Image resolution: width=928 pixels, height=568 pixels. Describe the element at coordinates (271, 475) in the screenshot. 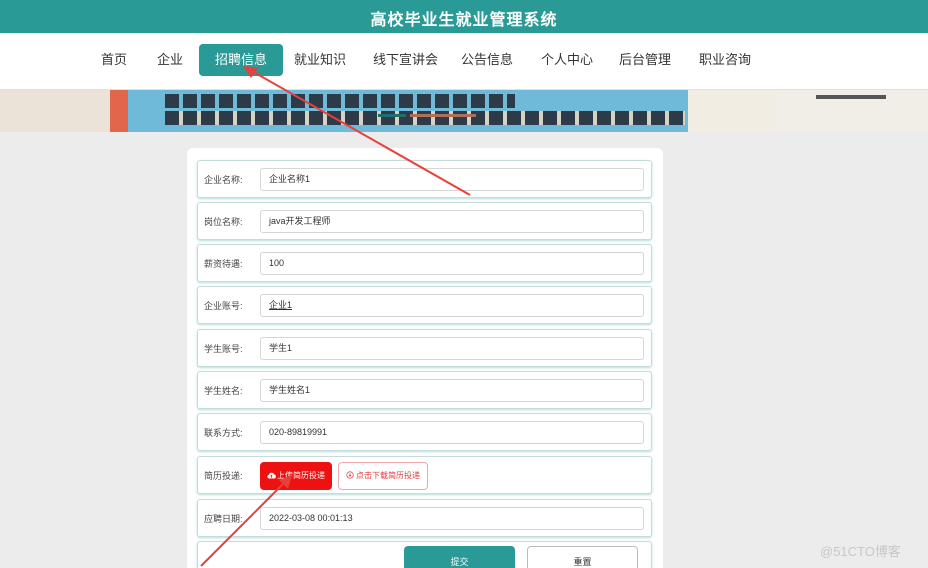

I see `cloud-upload-icon` at that location.